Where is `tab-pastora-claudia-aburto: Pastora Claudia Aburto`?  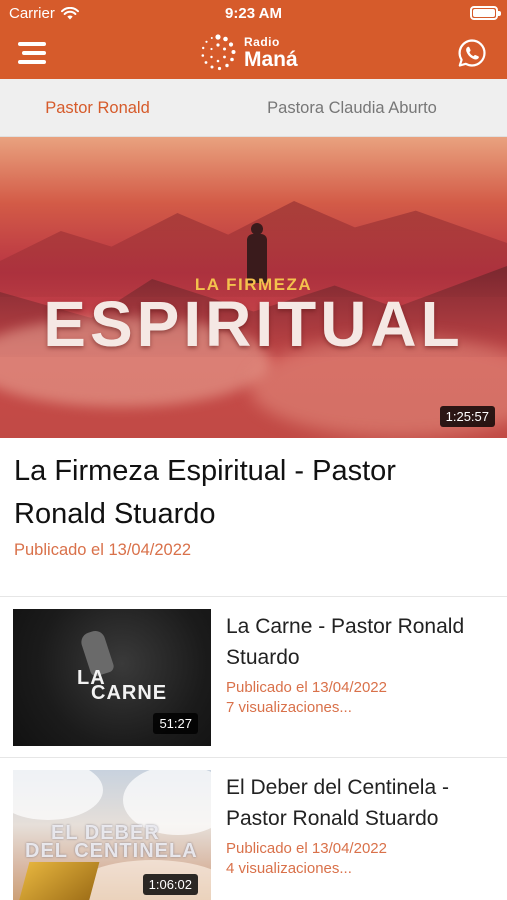
tab-pastora-claudia-aburto: Pastora Claudia Aburto is located at coordinates (352, 108).